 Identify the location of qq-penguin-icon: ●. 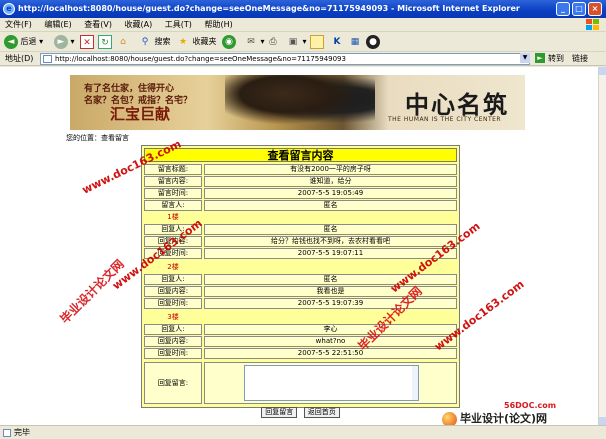
(373, 41).